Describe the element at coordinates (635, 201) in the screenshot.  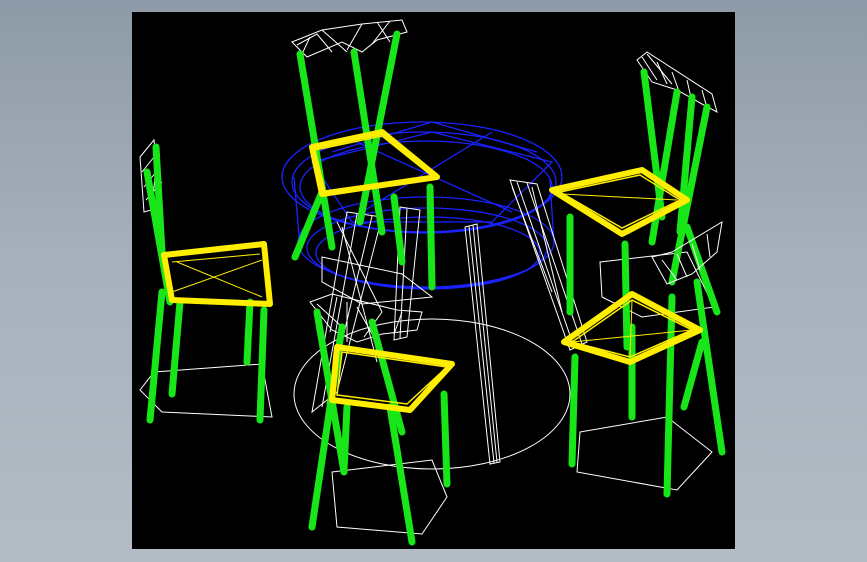
I see `chair-right-back` at that location.